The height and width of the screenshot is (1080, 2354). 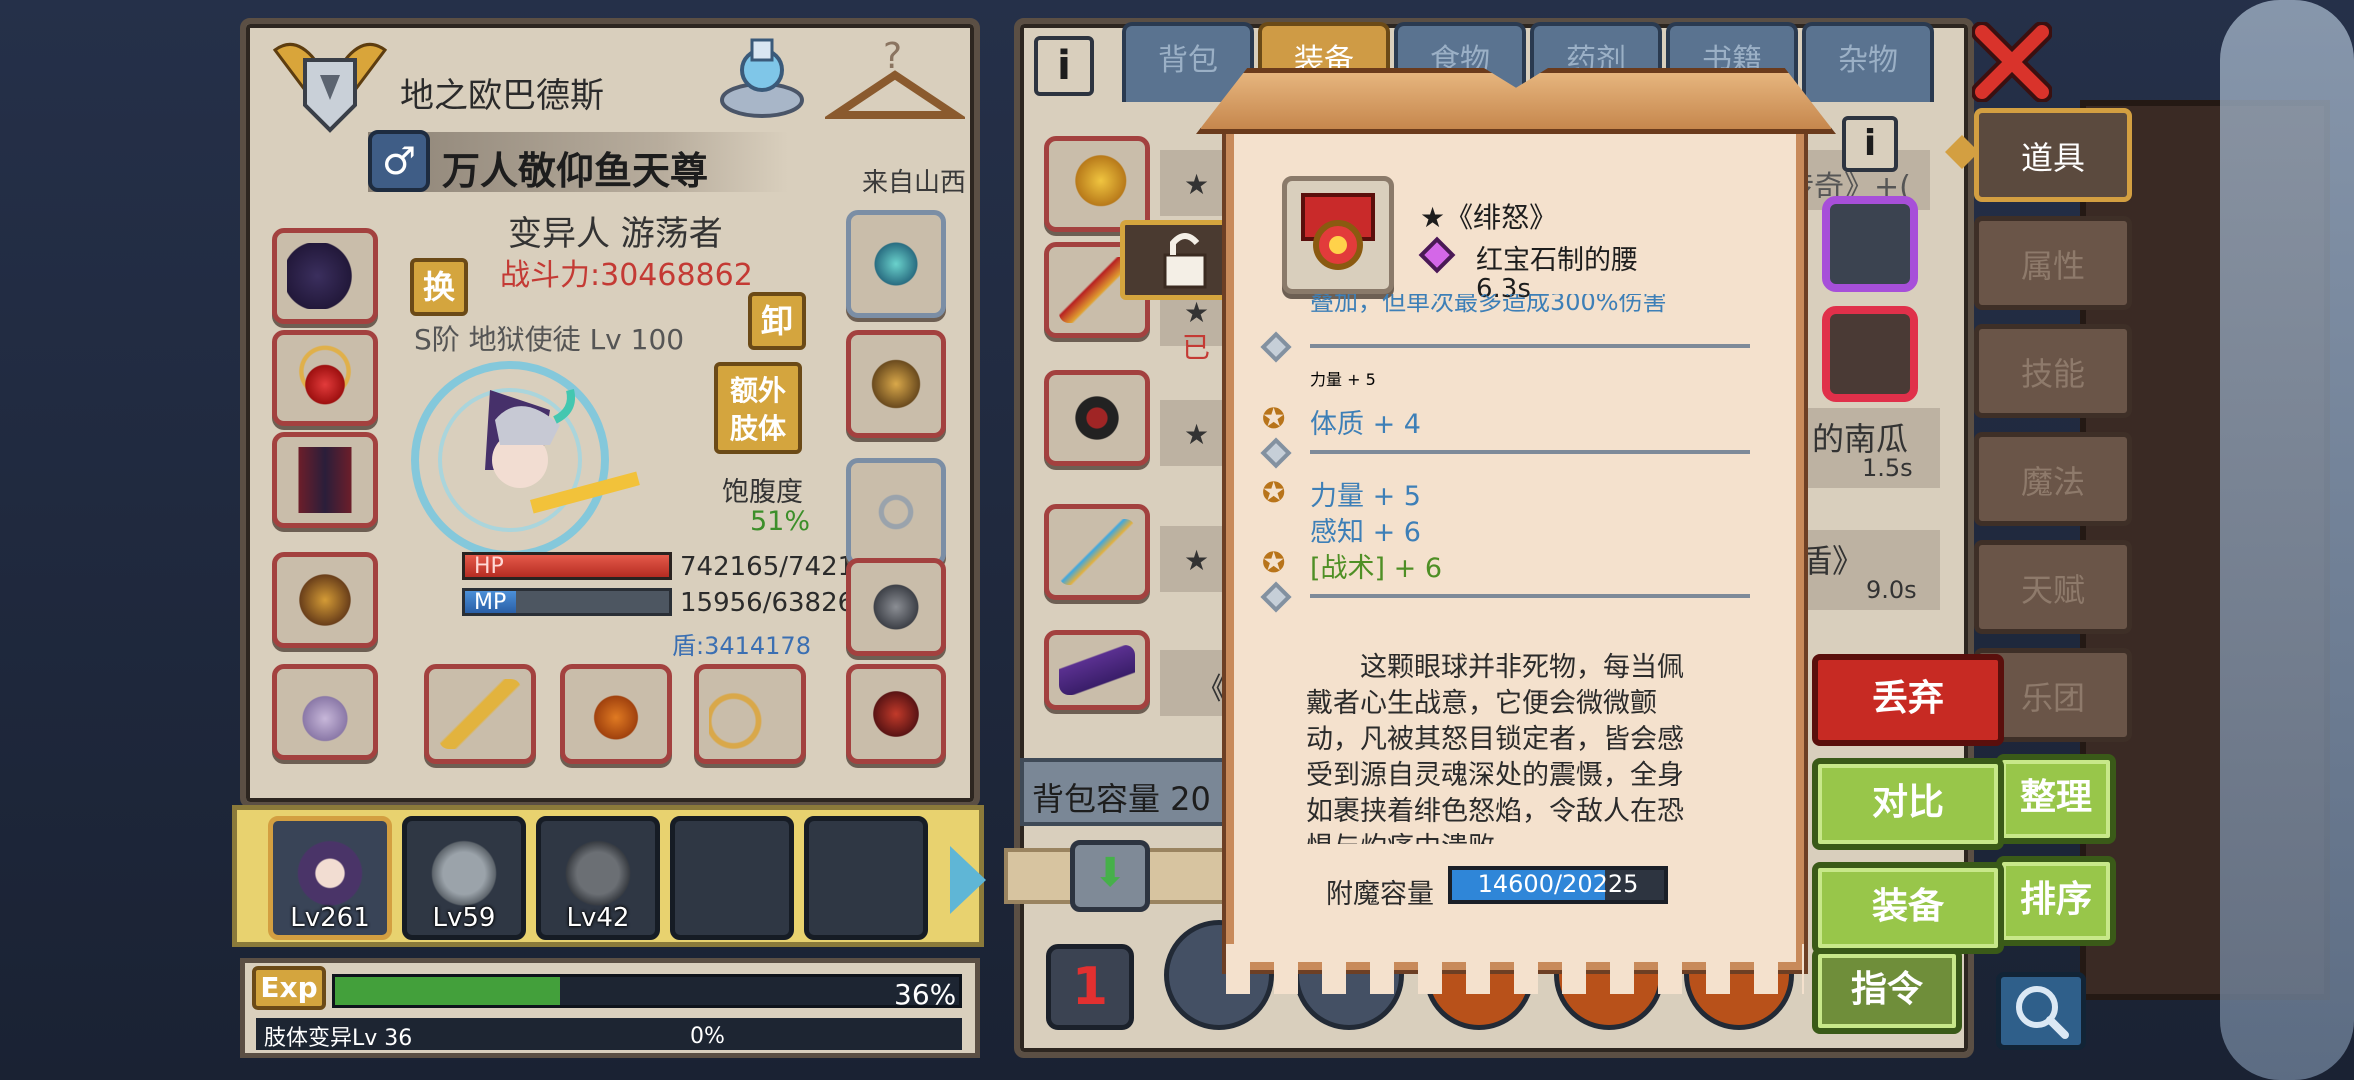 I want to click on gender-male-icon: ♂, so click(x=399, y=161).